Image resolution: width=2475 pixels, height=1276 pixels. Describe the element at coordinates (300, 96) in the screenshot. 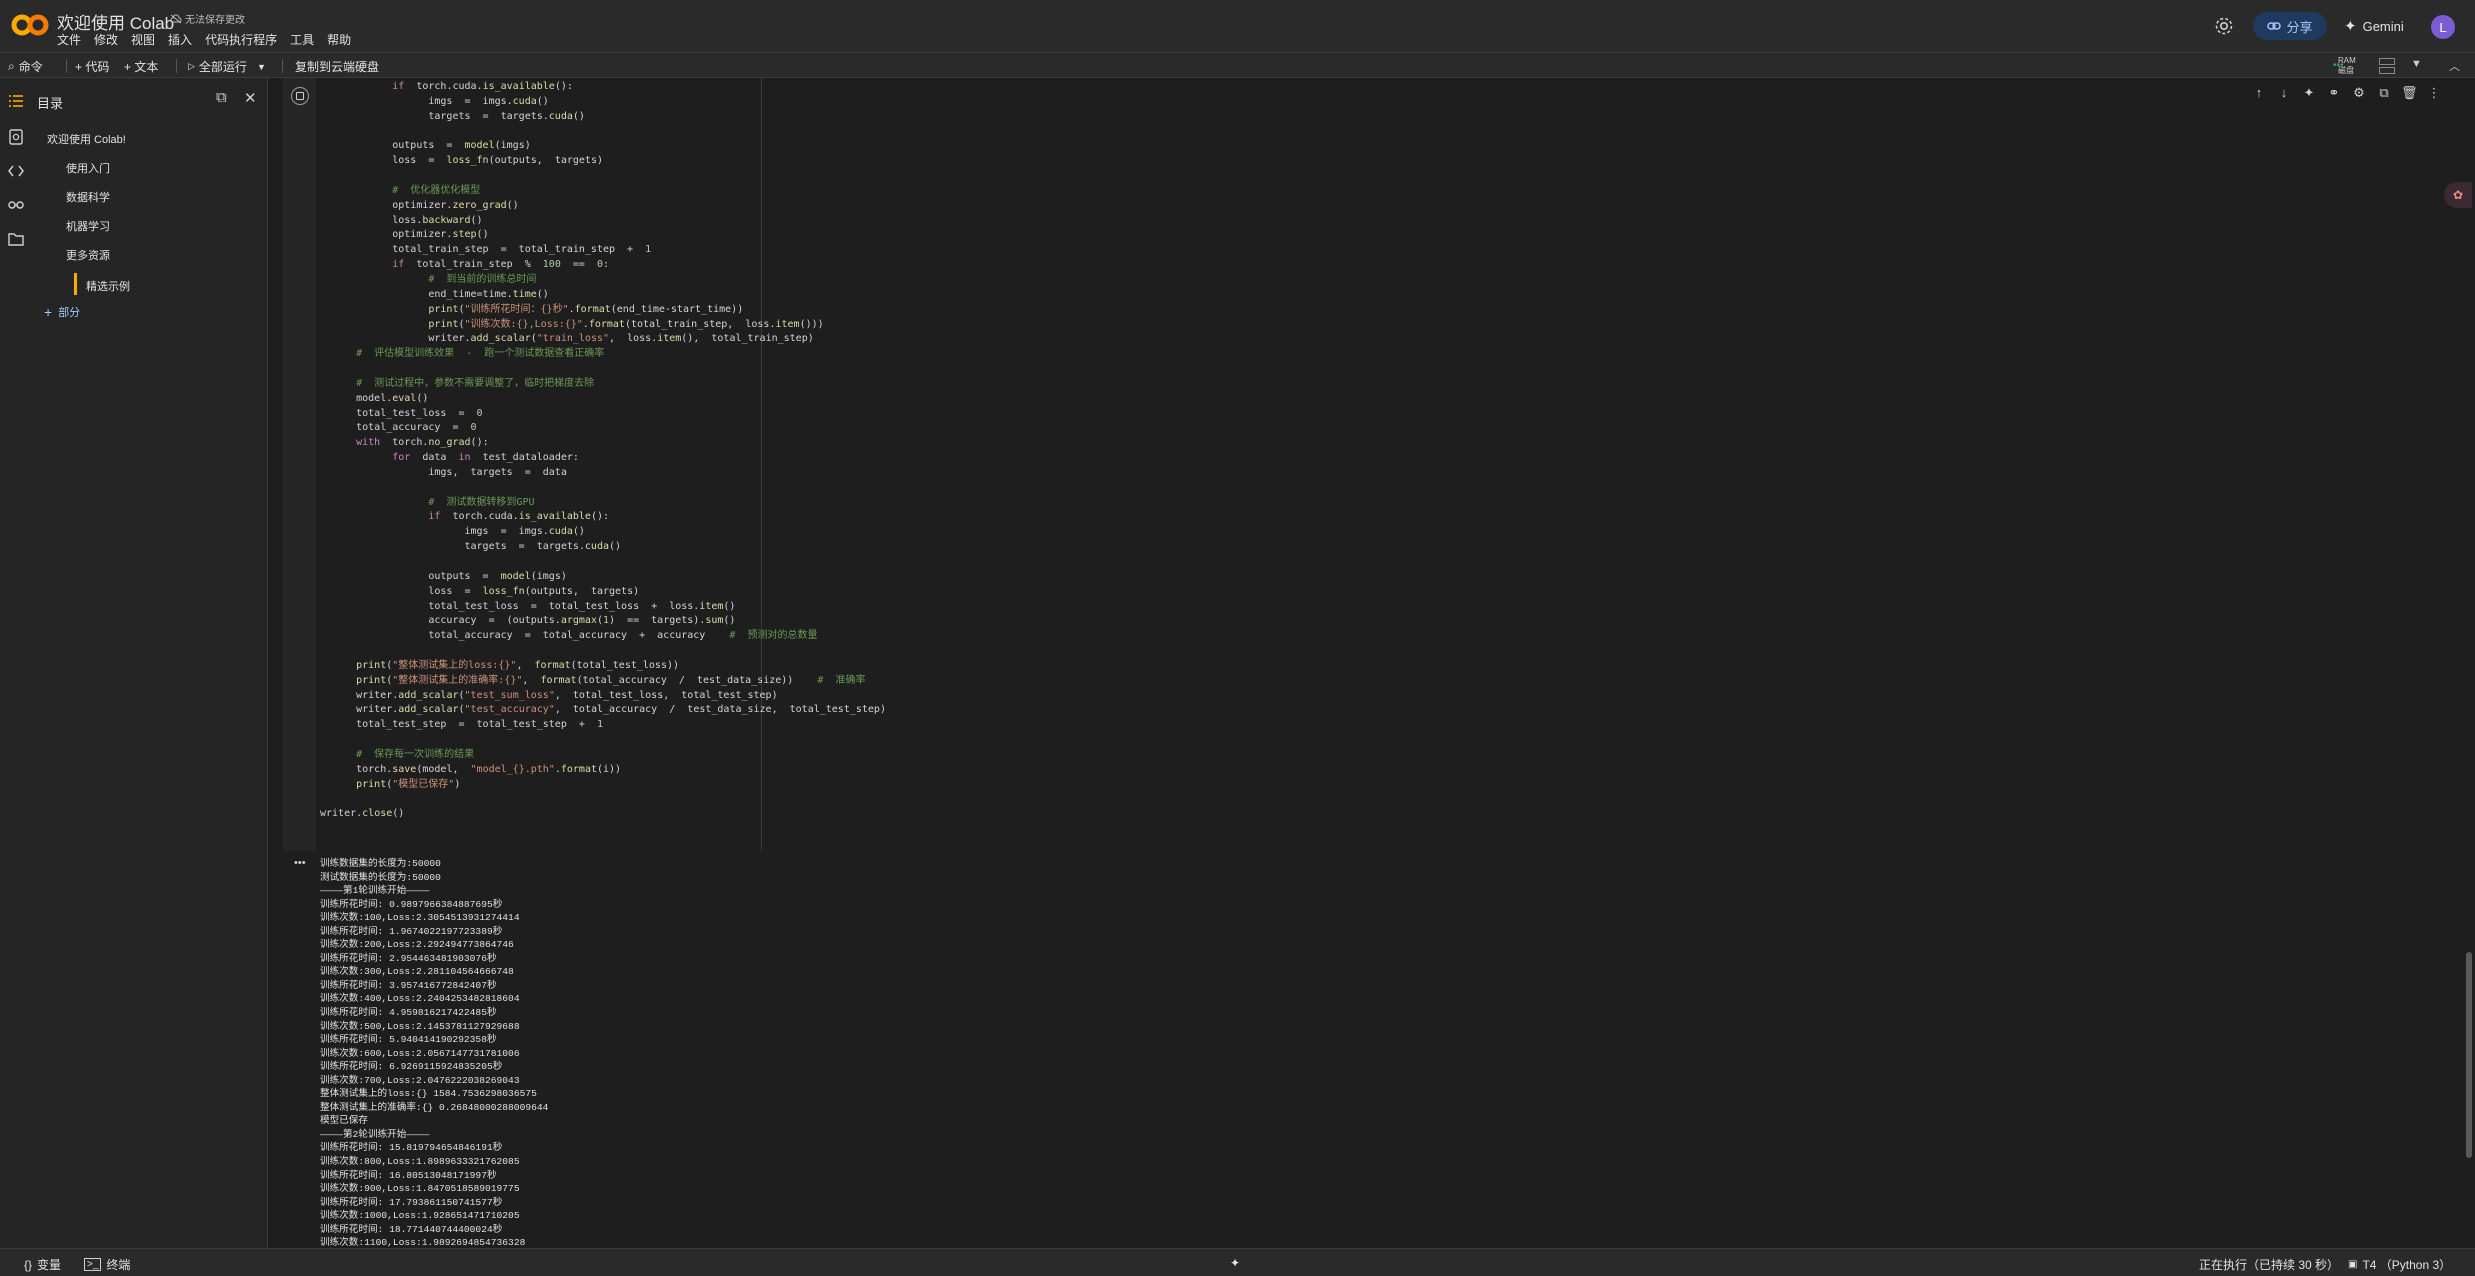

I see `stop-execution-button` at that location.